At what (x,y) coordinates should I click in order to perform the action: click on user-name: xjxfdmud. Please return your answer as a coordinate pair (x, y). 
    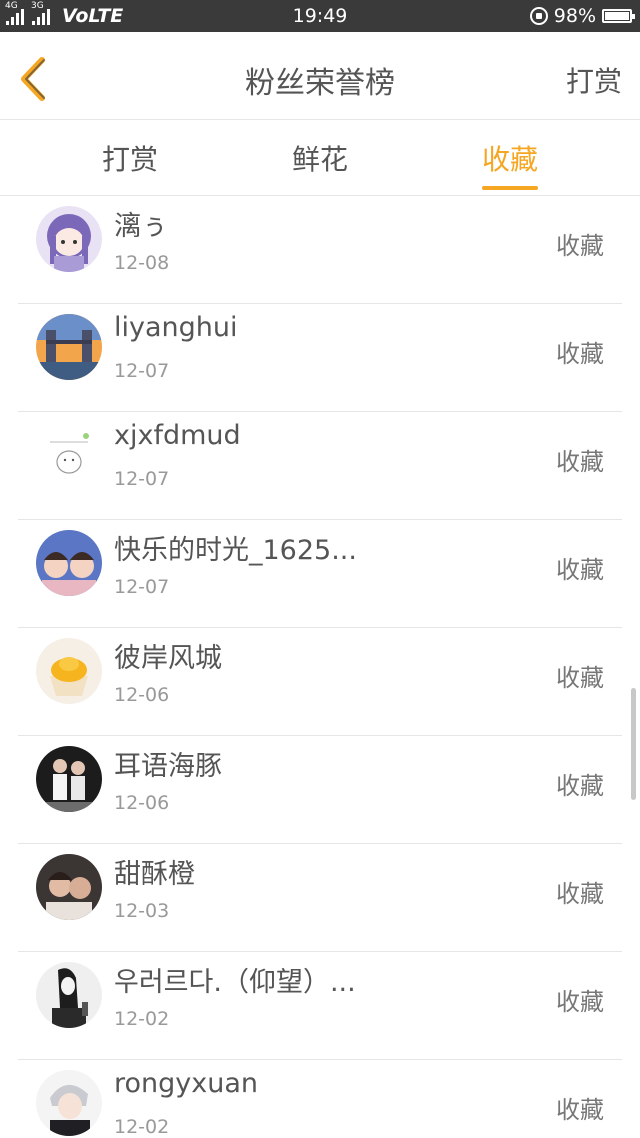
    Looking at the image, I should click on (177, 435).